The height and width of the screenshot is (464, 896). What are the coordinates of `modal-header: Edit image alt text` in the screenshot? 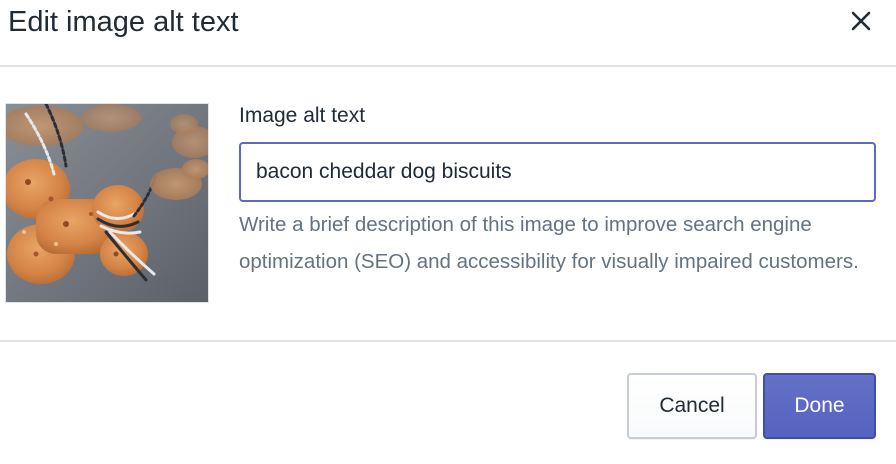 It's located at (448, 33).